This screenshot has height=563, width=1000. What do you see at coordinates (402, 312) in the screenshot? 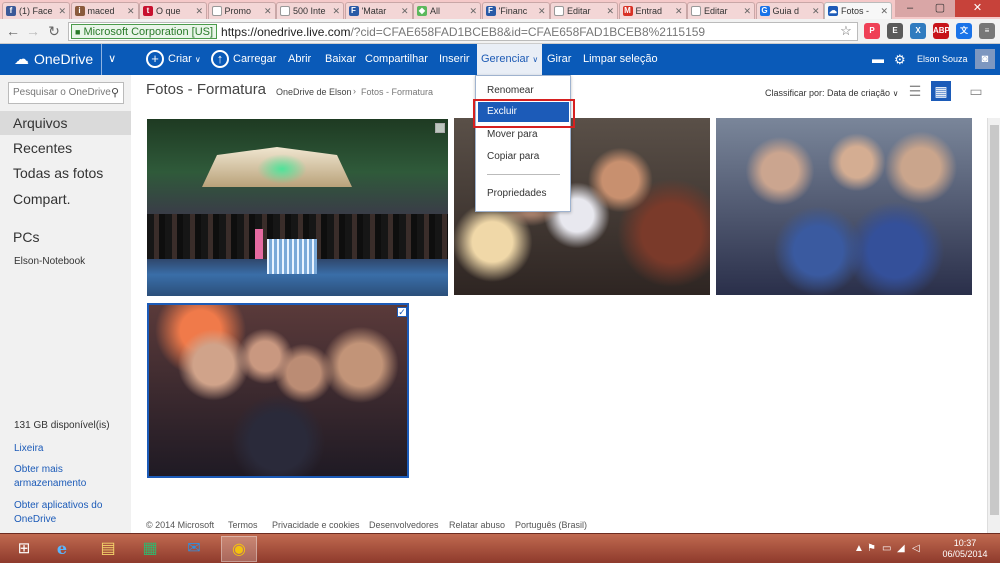
I see `photo-selected-check-icon: ✓` at bounding box center [402, 312].